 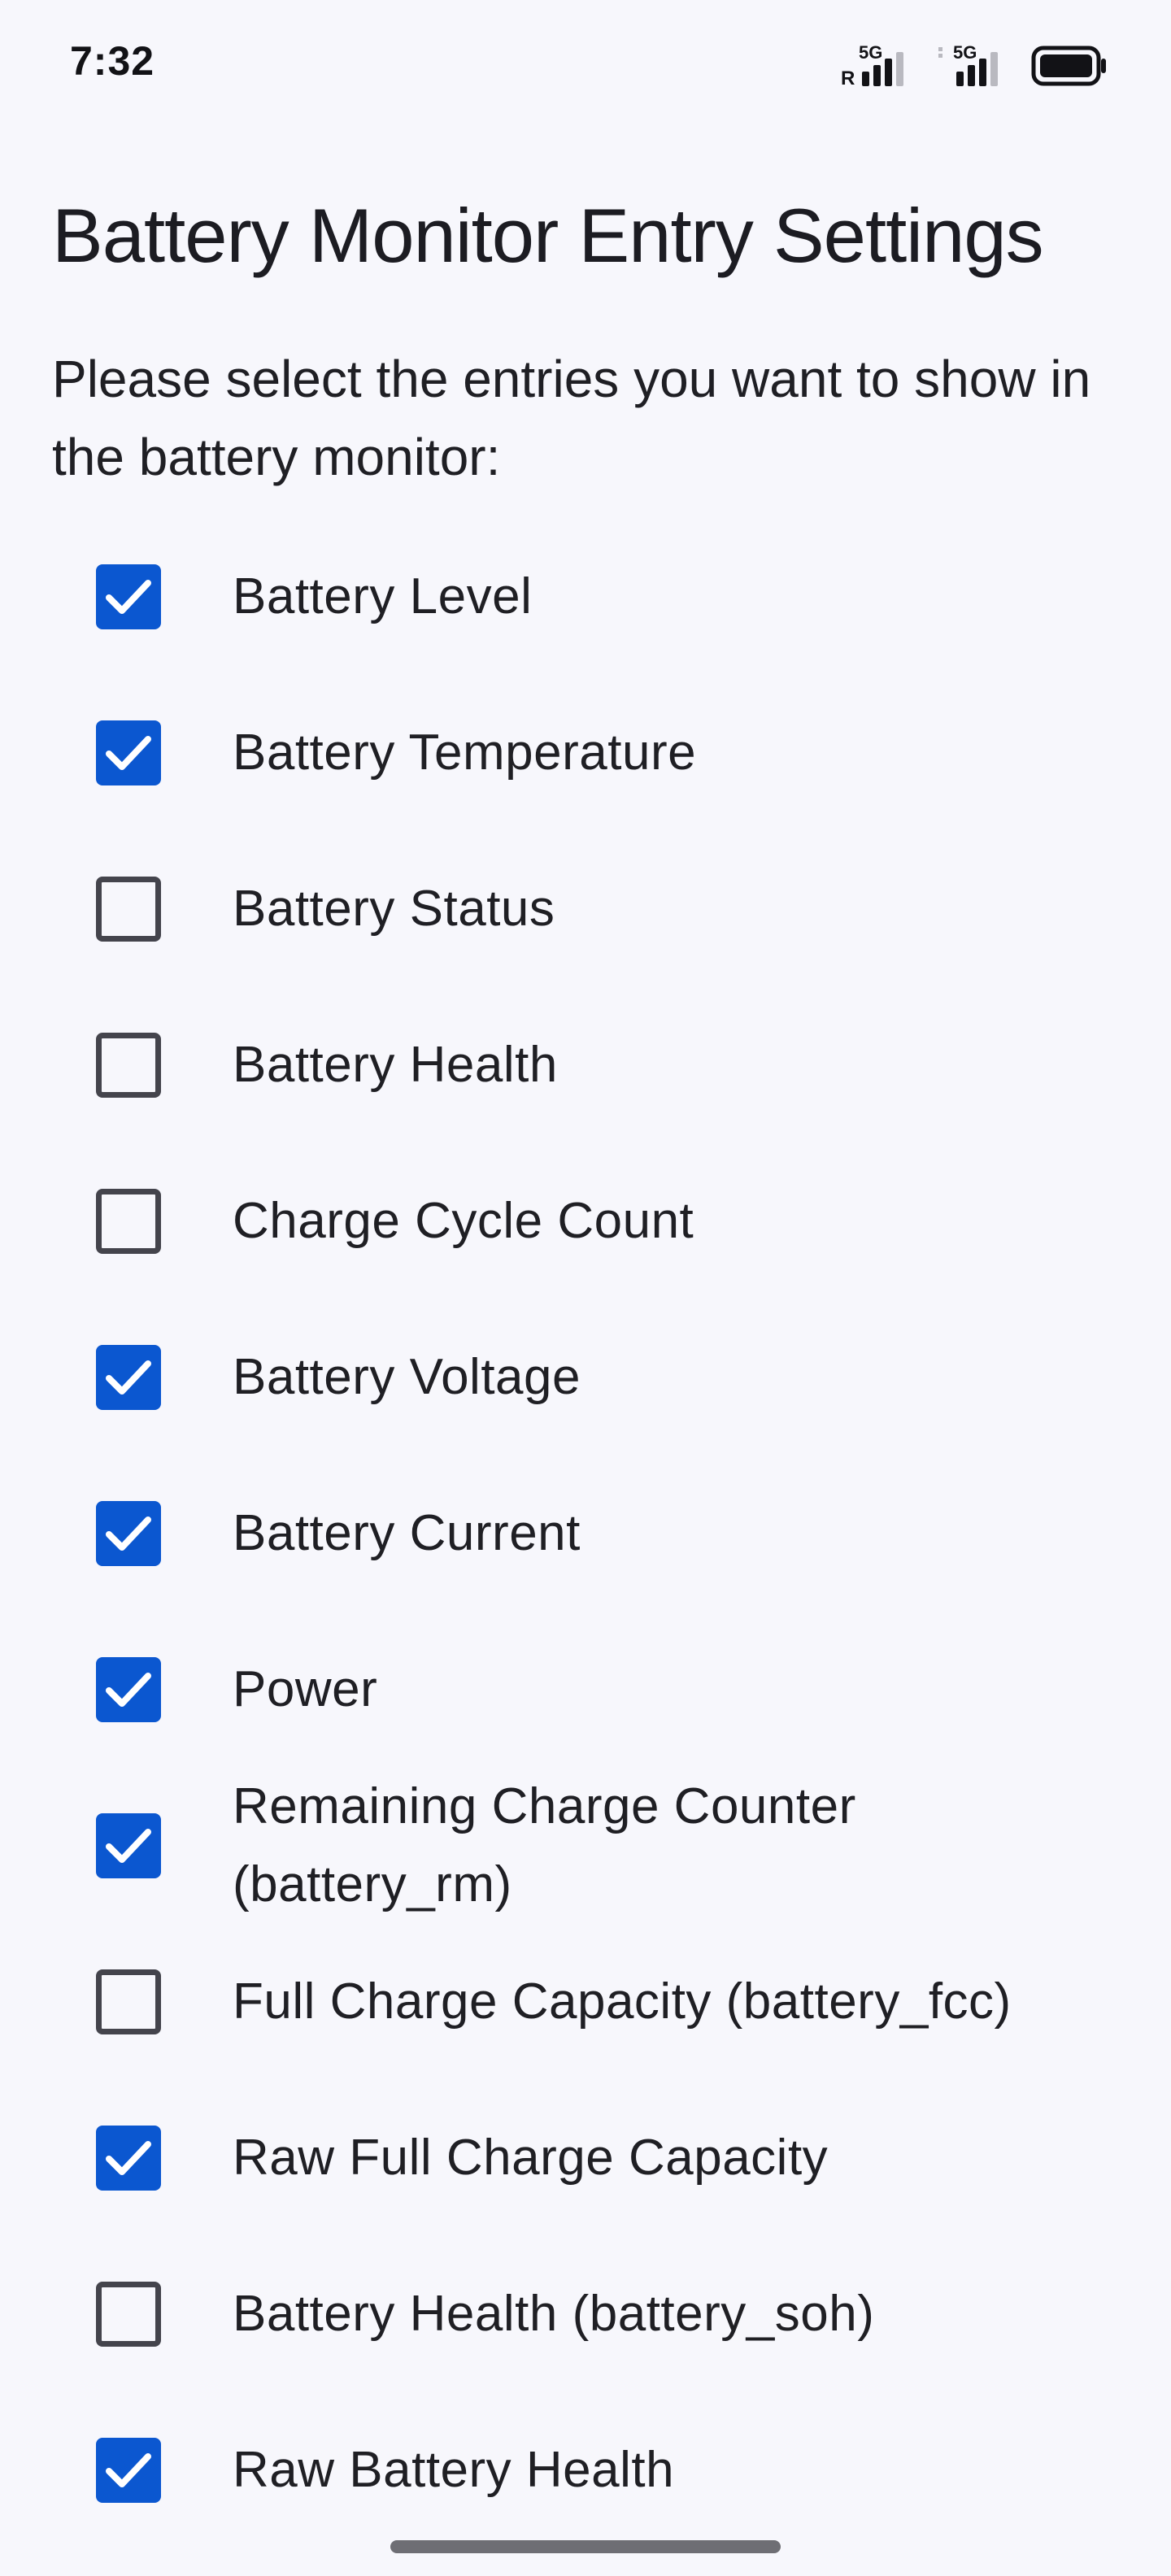 What do you see at coordinates (454, 2470) in the screenshot?
I see `entry-label: Raw Battery Health` at bounding box center [454, 2470].